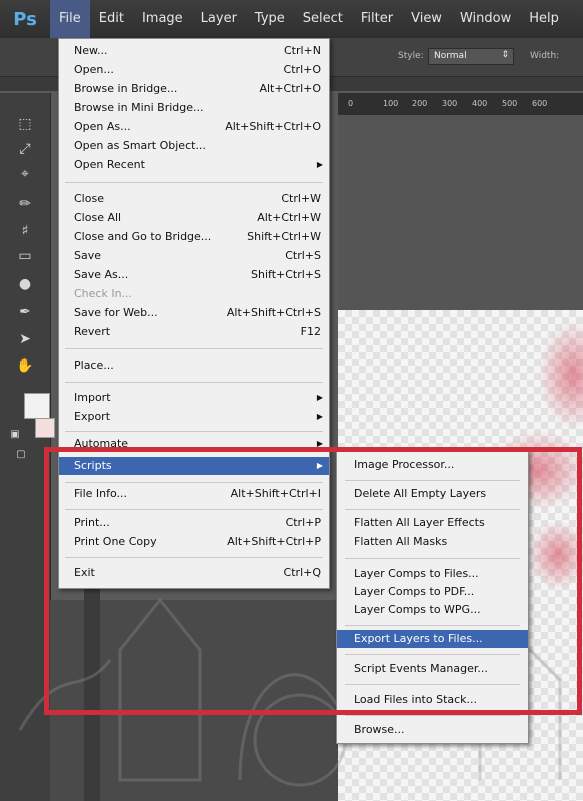 The width and height of the screenshot is (583, 801). What do you see at coordinates (25, 174) in the screenshot?
I see `crop-icon: ⌖` at bounding box center [25, 174].